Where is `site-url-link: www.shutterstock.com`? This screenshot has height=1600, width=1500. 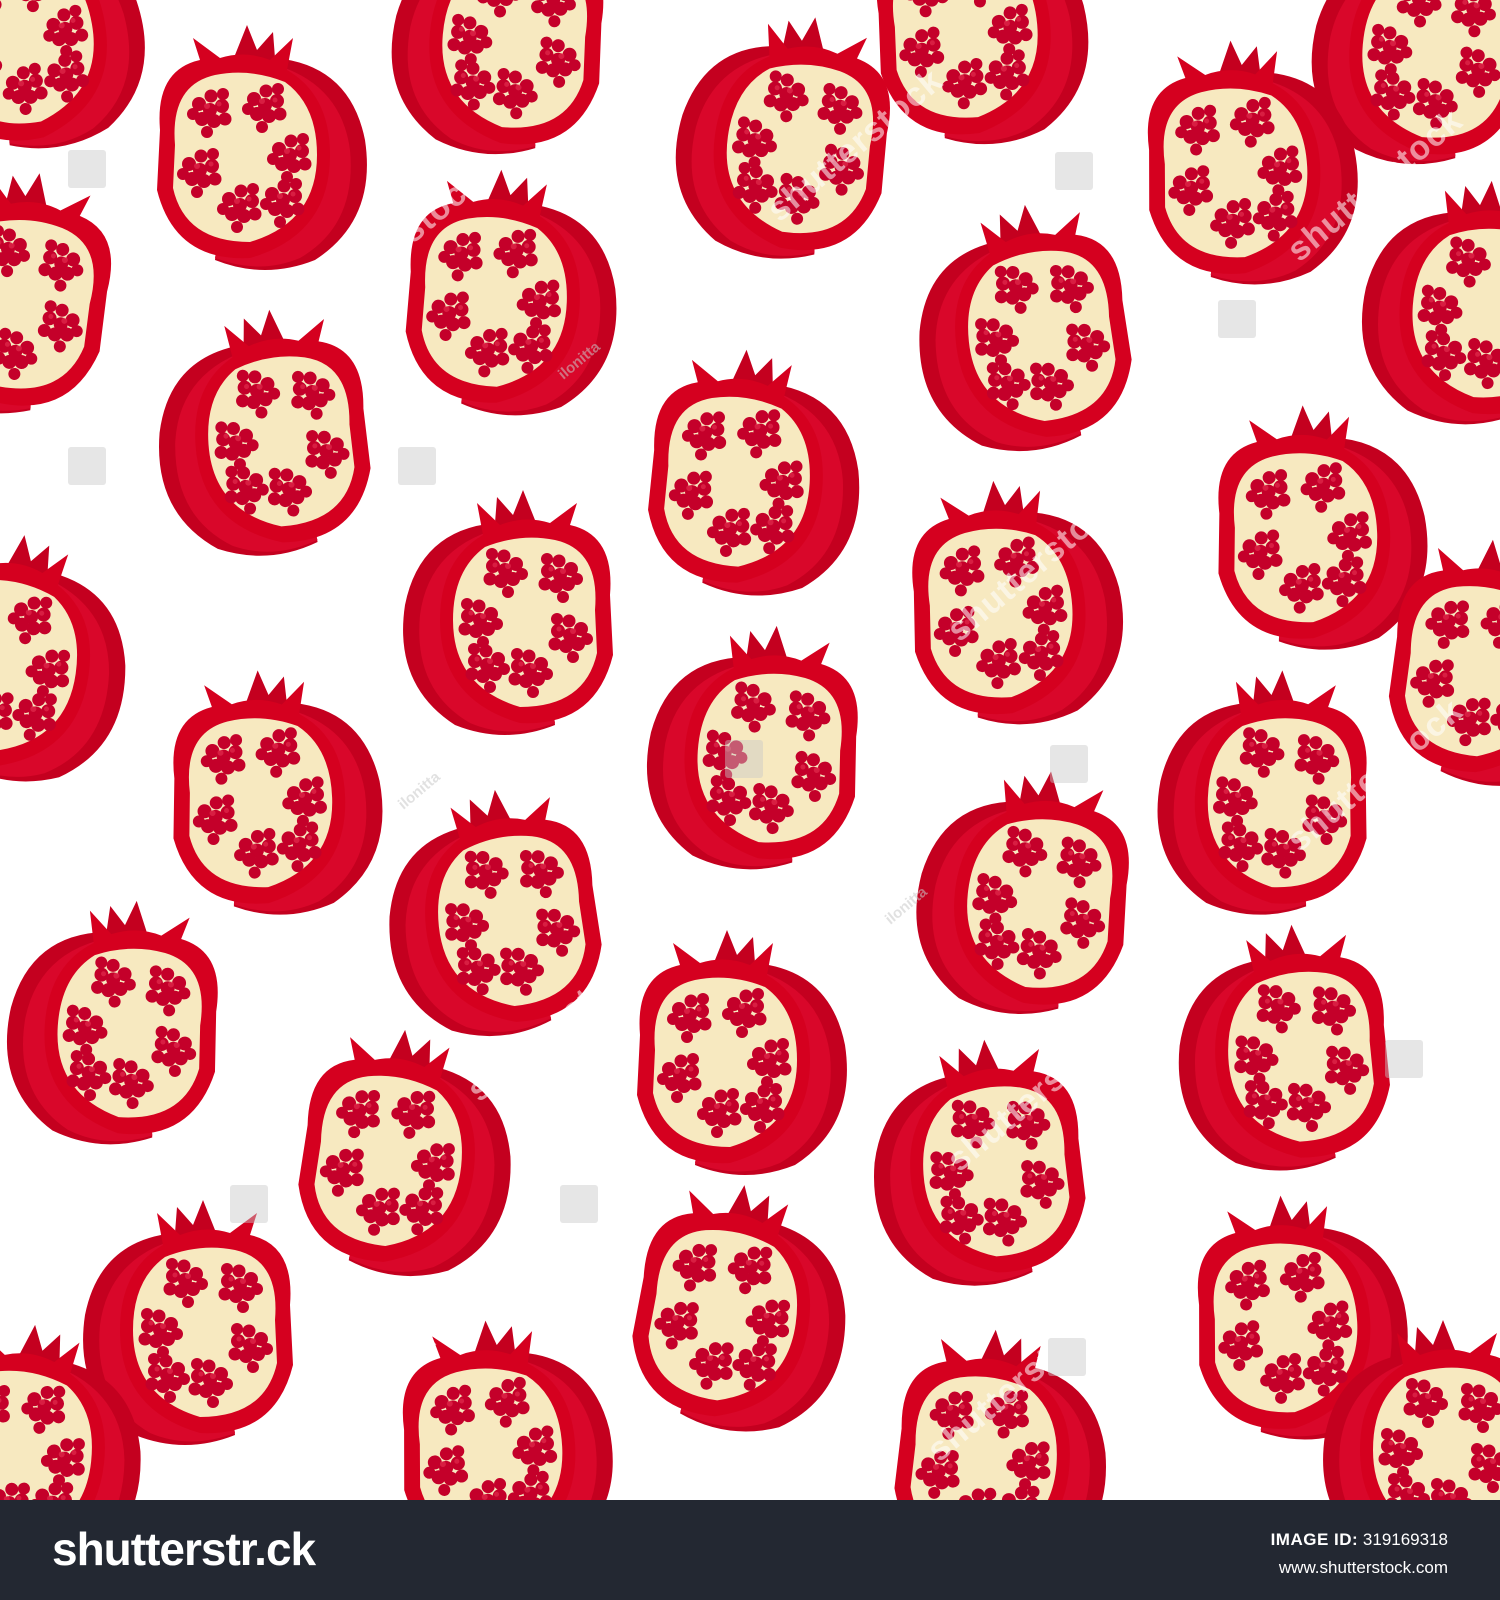
site-url-link: www.shutterstock.com is located at coordinates (1363, 1568).